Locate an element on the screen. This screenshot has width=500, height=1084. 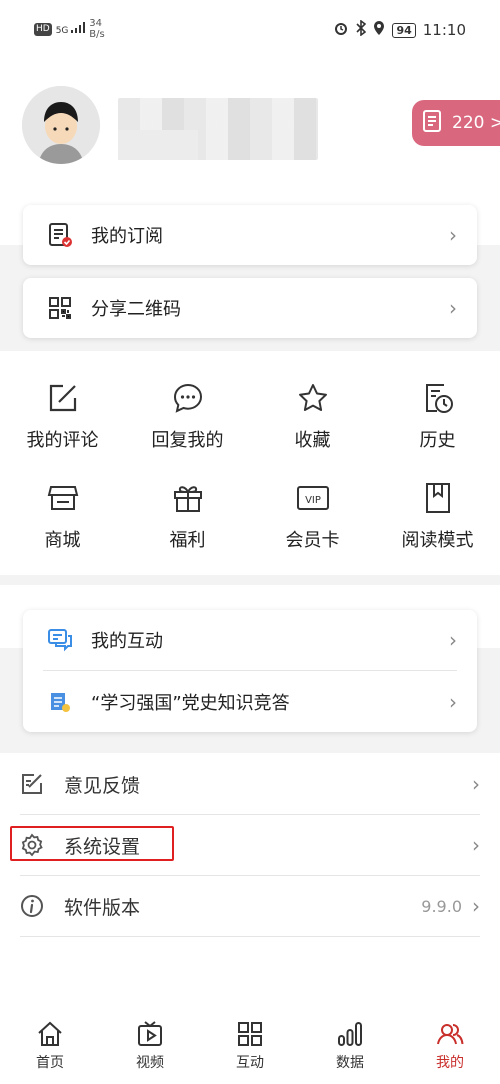
feedback-label: 意见反馈 is located at coordinates (102, 785).